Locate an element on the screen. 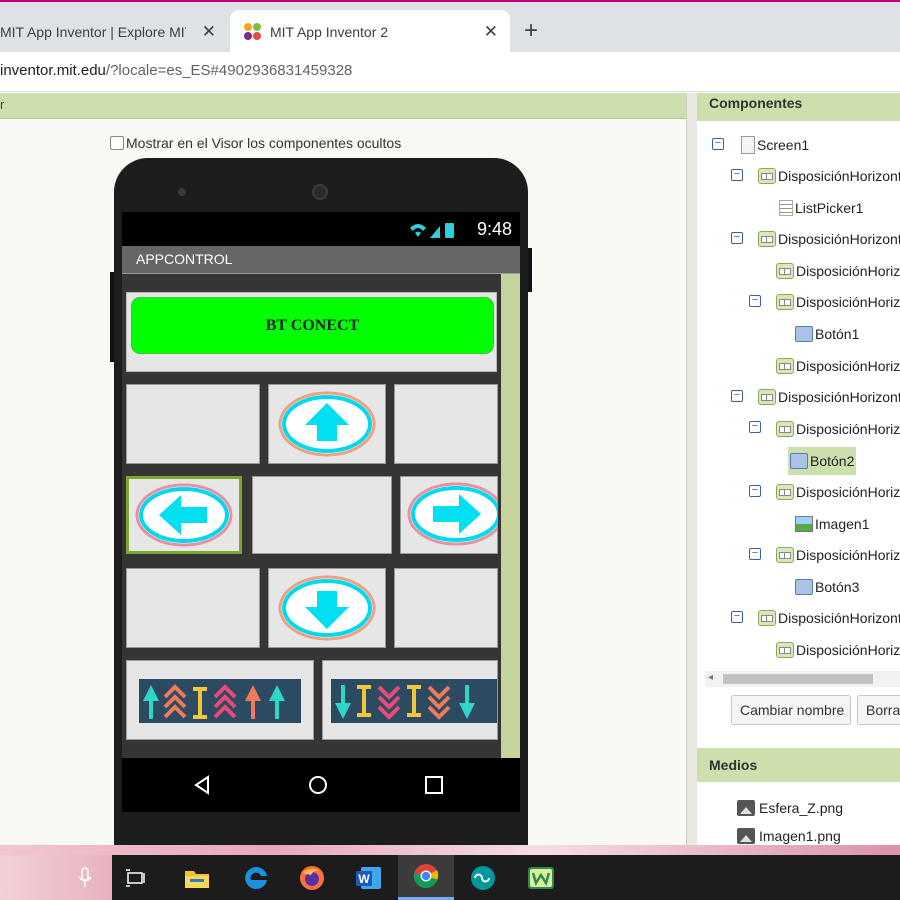 The height and width of the screenshot is (900, 900). up-button is located at coordinates (327, 424).